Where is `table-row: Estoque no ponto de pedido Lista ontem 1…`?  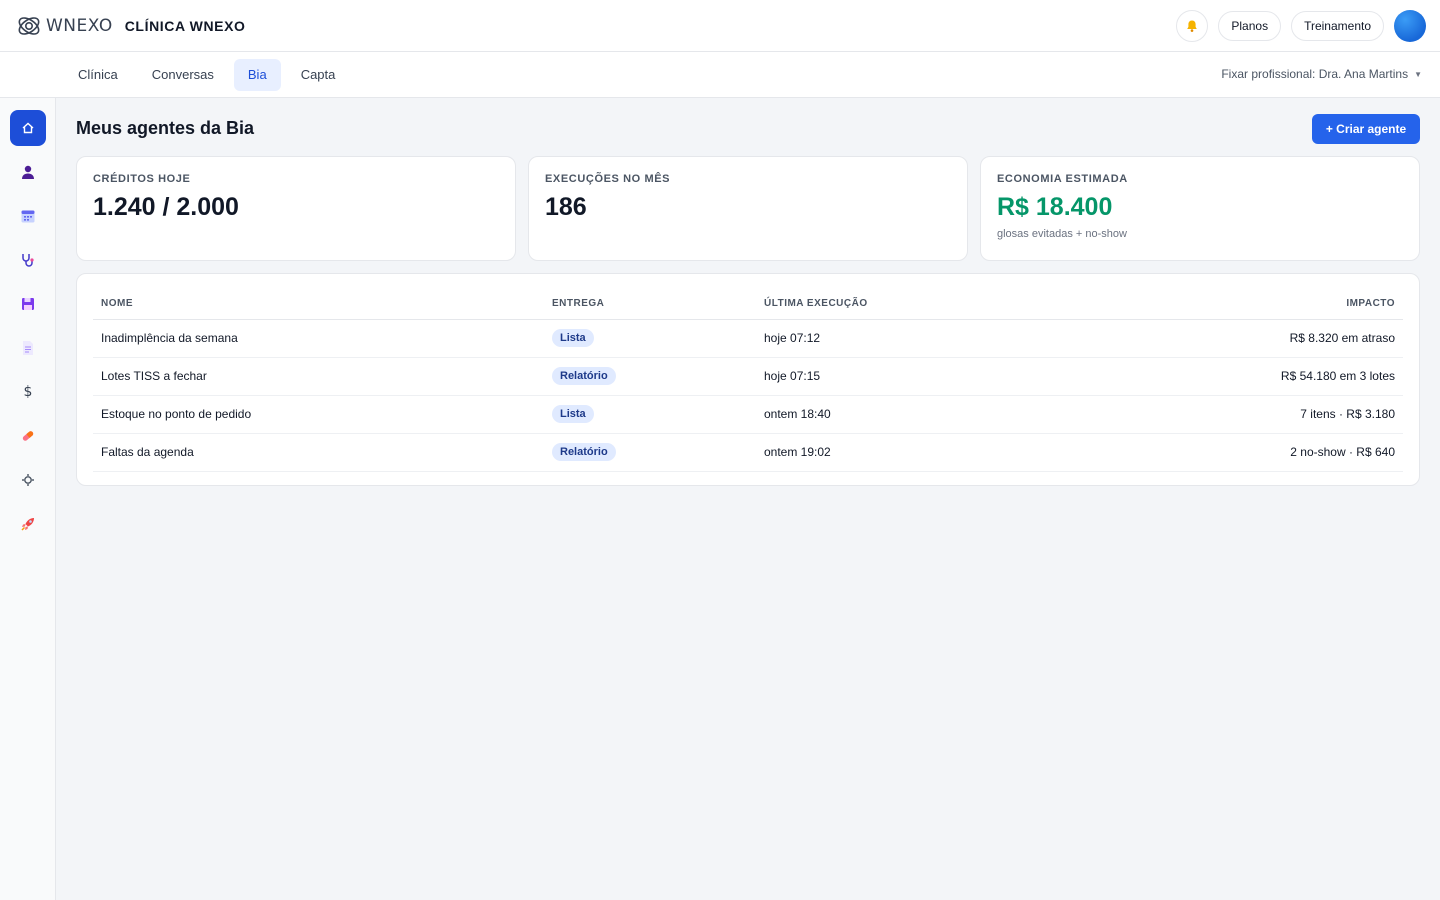 table-row: Estoque no ponto de pedido Lista ontem 1… is located at coordinates (748, 414).